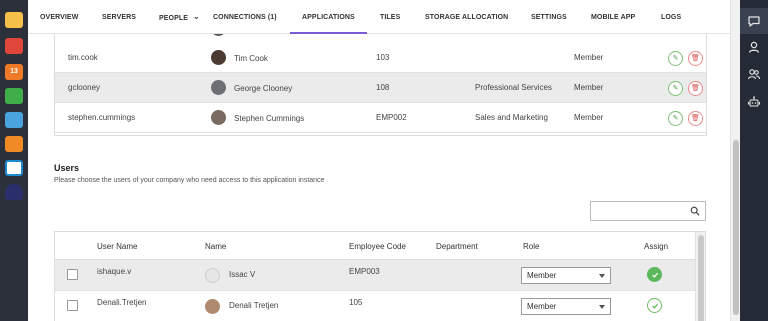 This screenshot has width=768, height=321. Describe the element at coordinates (457, 246) in the screenshot. I see `header-department: Department` at that location.